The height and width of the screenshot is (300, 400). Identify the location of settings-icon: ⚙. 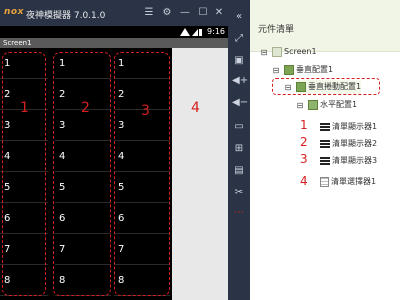
(167, 13).